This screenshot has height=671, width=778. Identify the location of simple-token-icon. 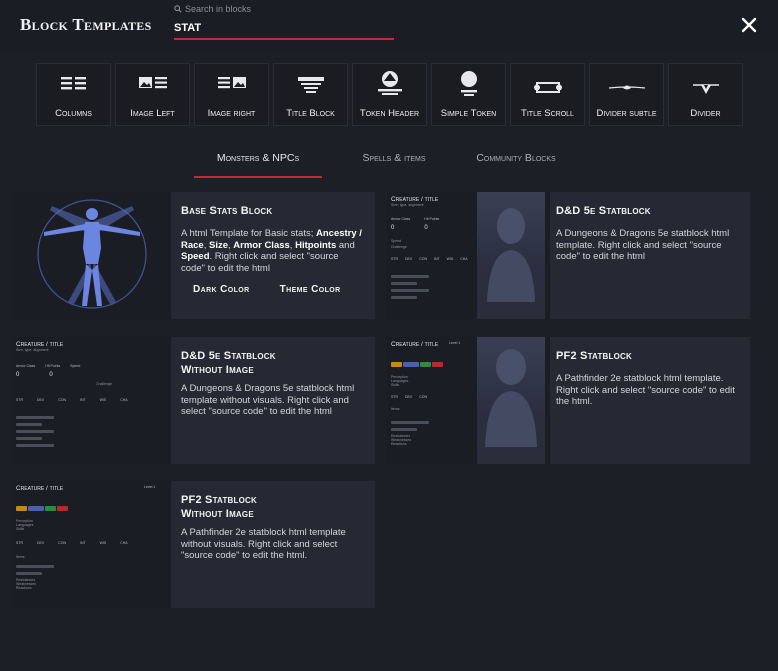
(468, 83).